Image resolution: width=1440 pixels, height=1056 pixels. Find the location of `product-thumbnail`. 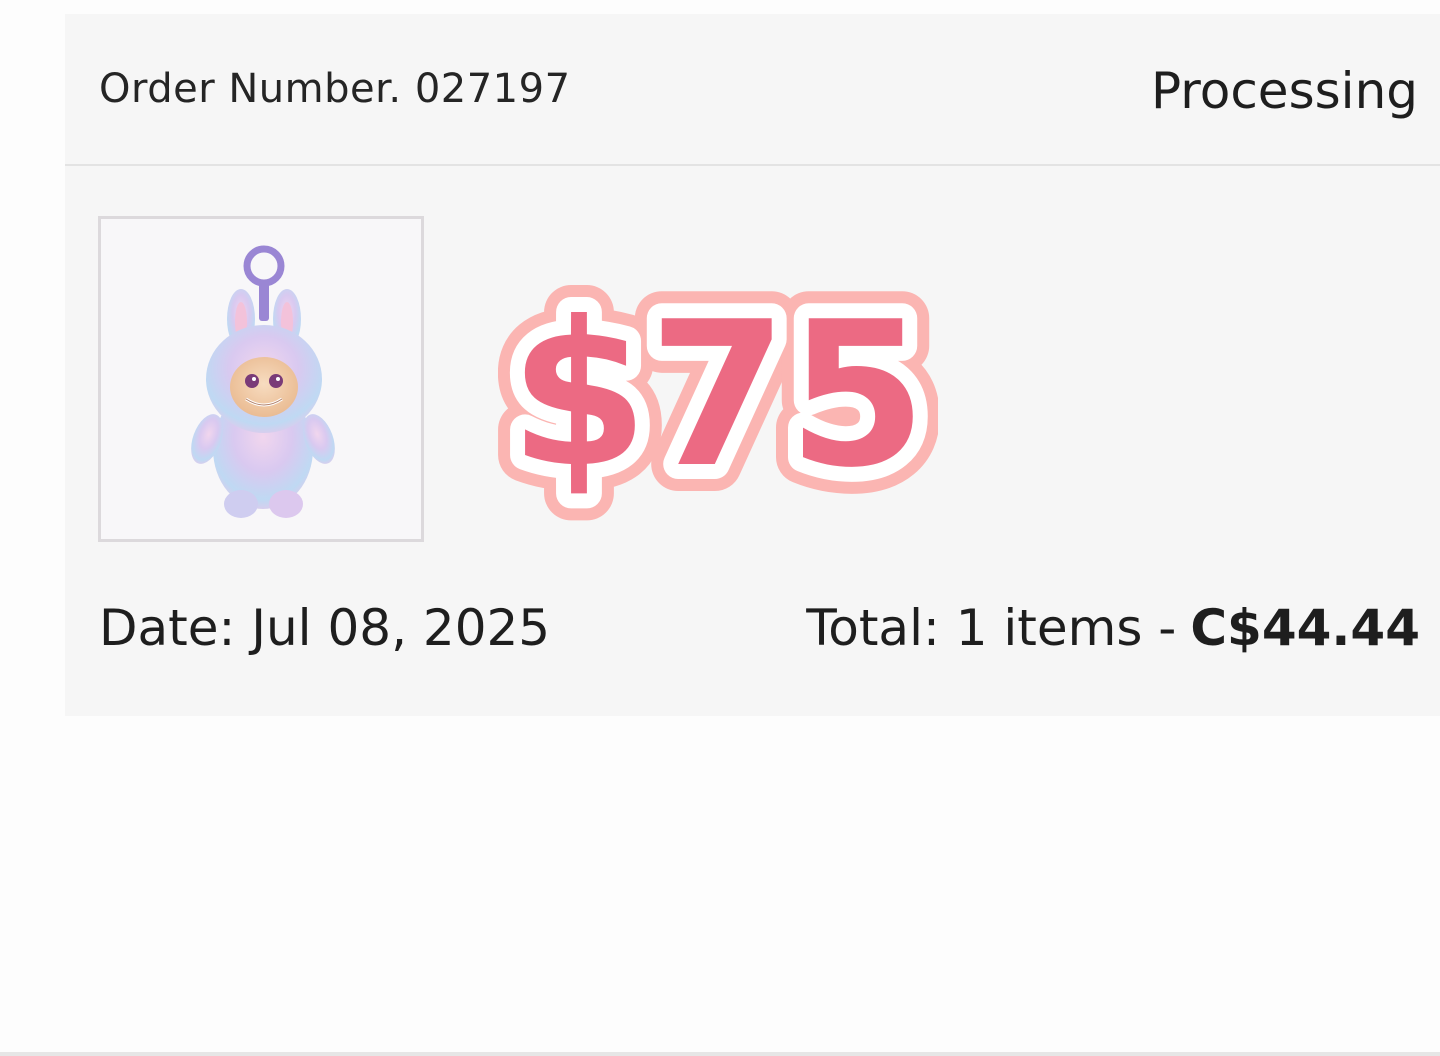

product-thumbnail is located at coordinates (261, 379).